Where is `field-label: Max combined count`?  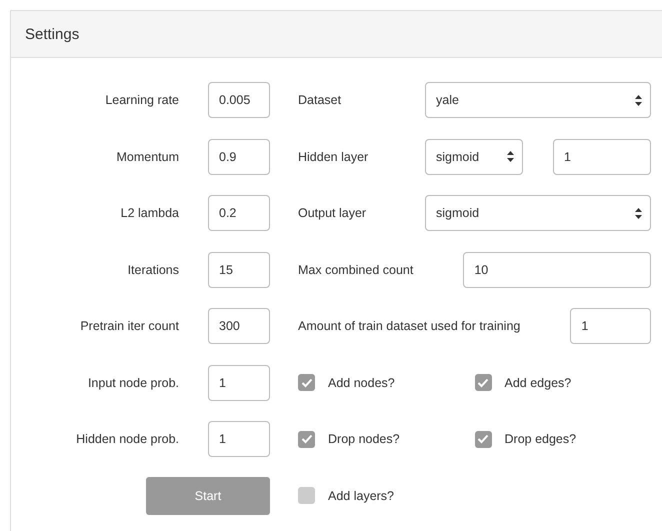
field-label: Max combined count is located at coordinates (356, 269).